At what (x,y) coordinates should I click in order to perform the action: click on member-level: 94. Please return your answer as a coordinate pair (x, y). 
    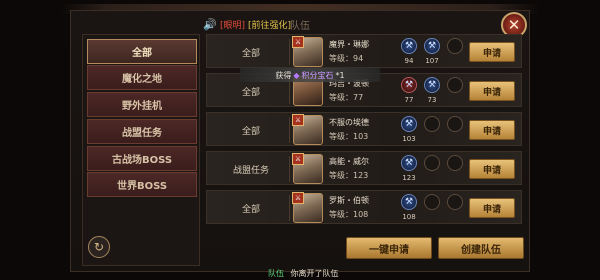
    Looking at the image, I should click on (409, 61).